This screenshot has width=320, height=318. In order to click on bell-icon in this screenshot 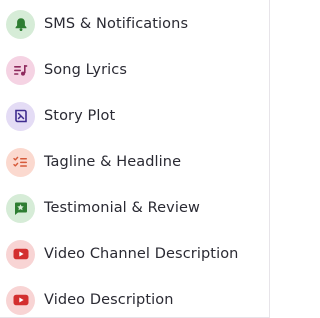, I will do `click(20, 24)`.